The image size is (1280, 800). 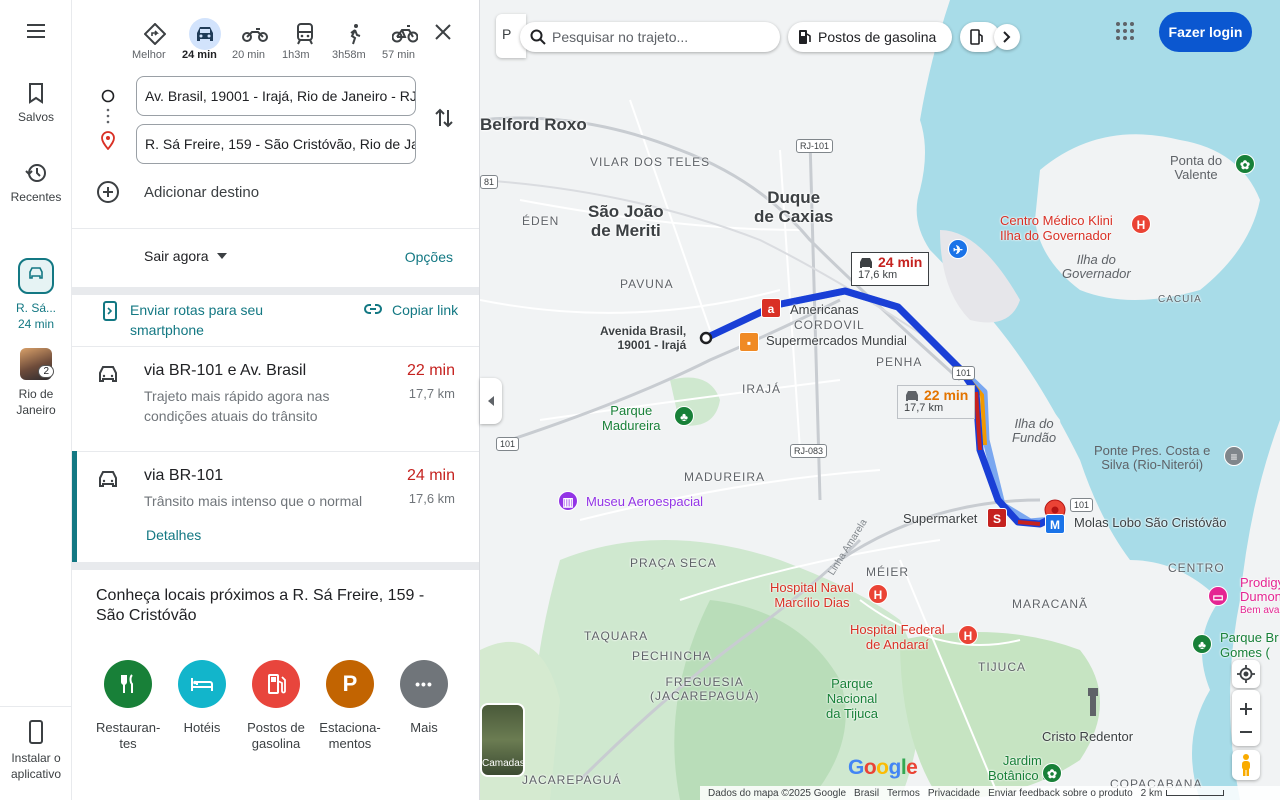 I want to click on mode-bike: 57 min, so click(x=405, y=39).